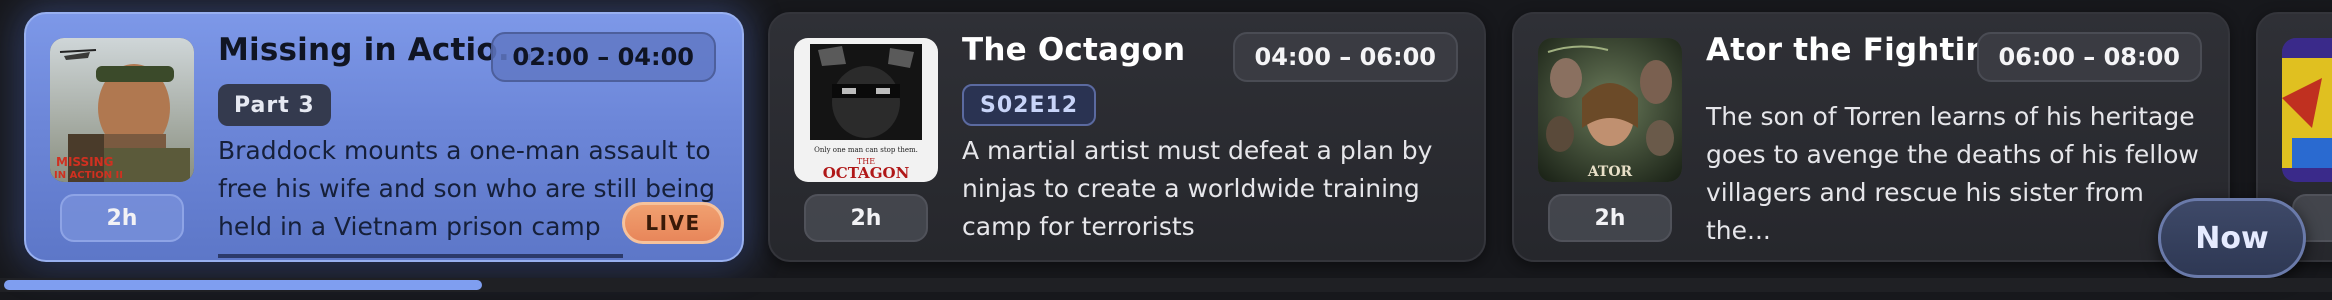 Image resolution: width=2332 pixels, height=300 pixels. Describe the element at coordinates (274, 105) in the screenshot. I see `episode-badge: Part 3` at that location.